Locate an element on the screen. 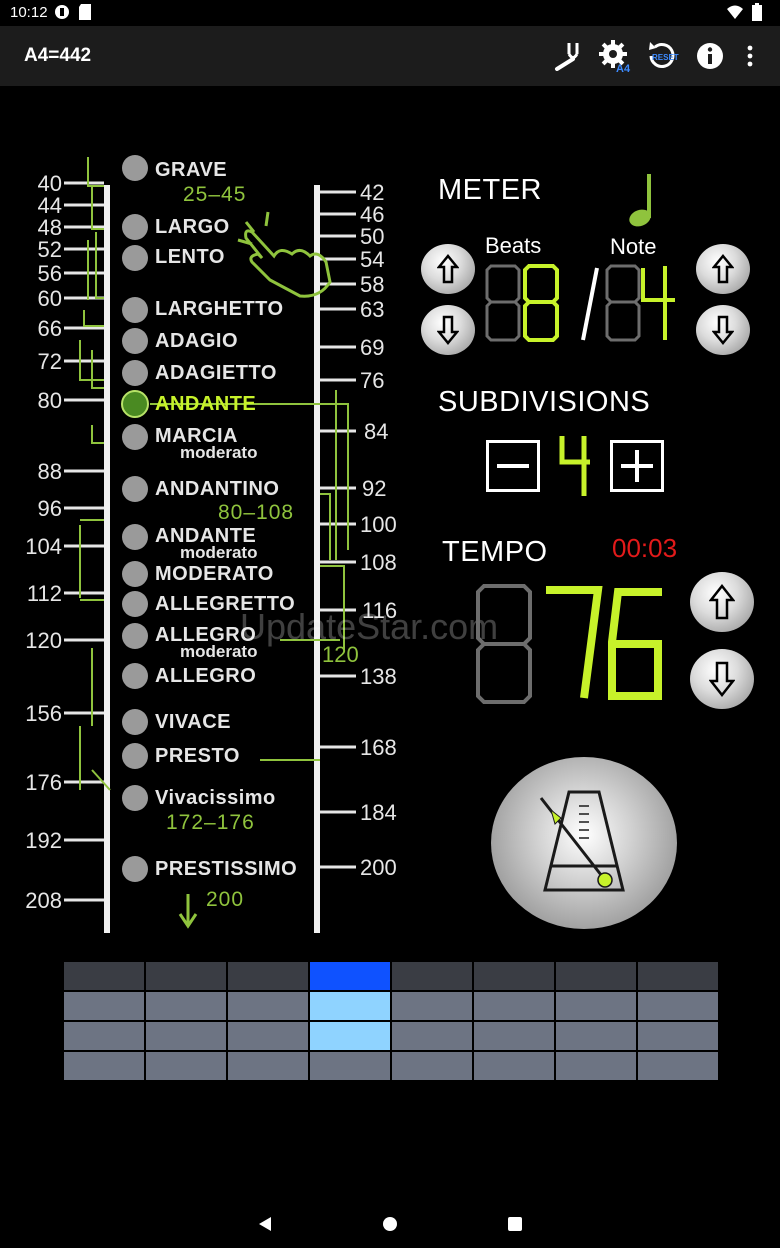  note-up-button is located at coordinates (723, 269).